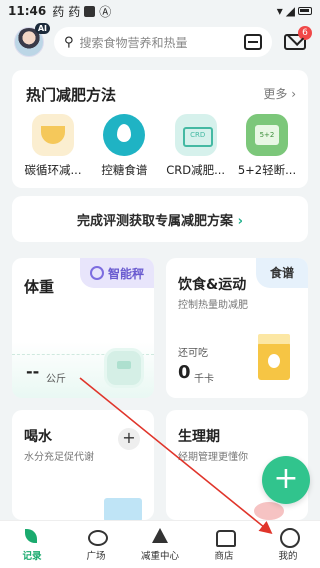 This screenshot has height=568, width=320. What do you see at coordinates (32, 40) in the screenshot?
I see `avatar: AI` at bounding box center [32, 40].